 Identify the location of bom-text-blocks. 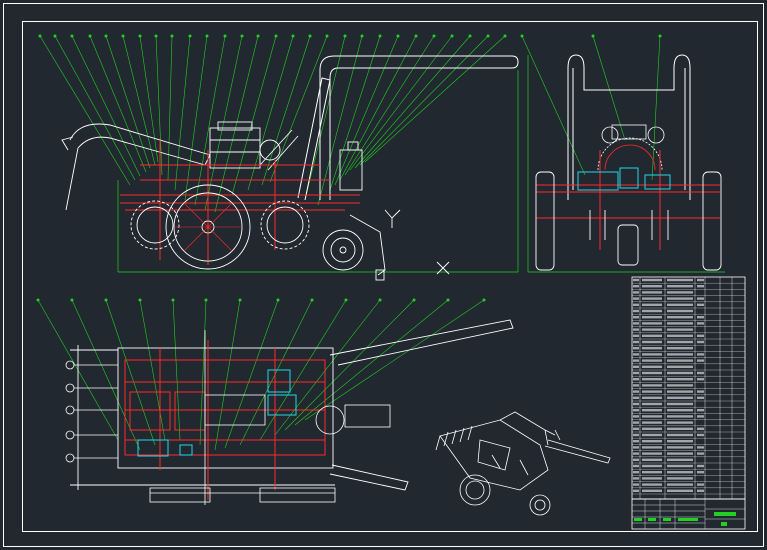
(668, 385).